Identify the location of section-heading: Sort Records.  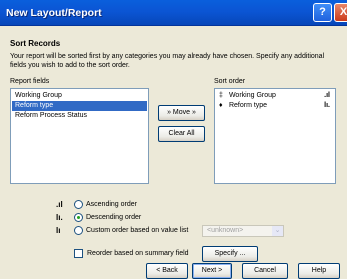
(35, 43).